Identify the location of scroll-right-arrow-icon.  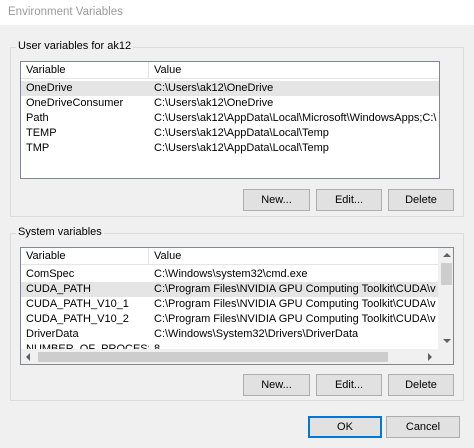
(430, 357).